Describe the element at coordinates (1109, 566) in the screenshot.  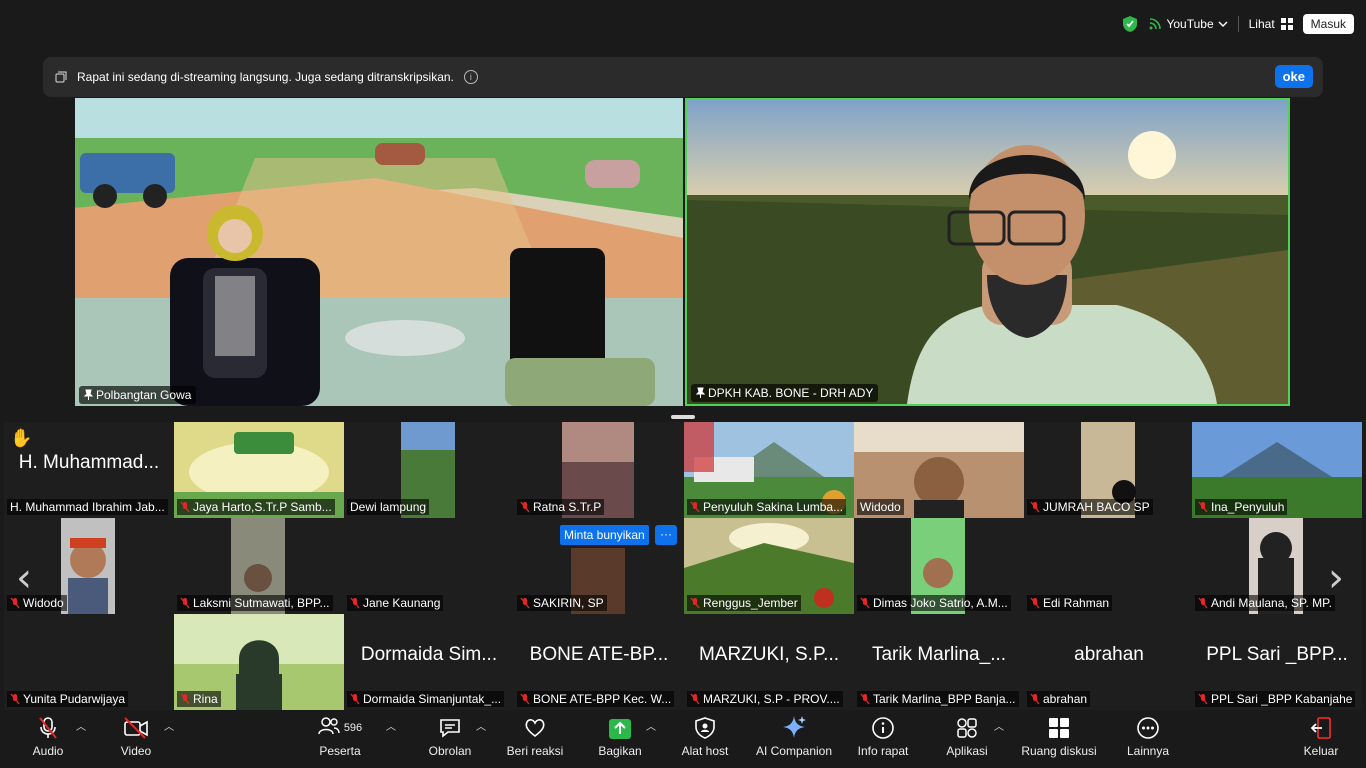
I see `participant-tile: Edi Rahman` at that location.